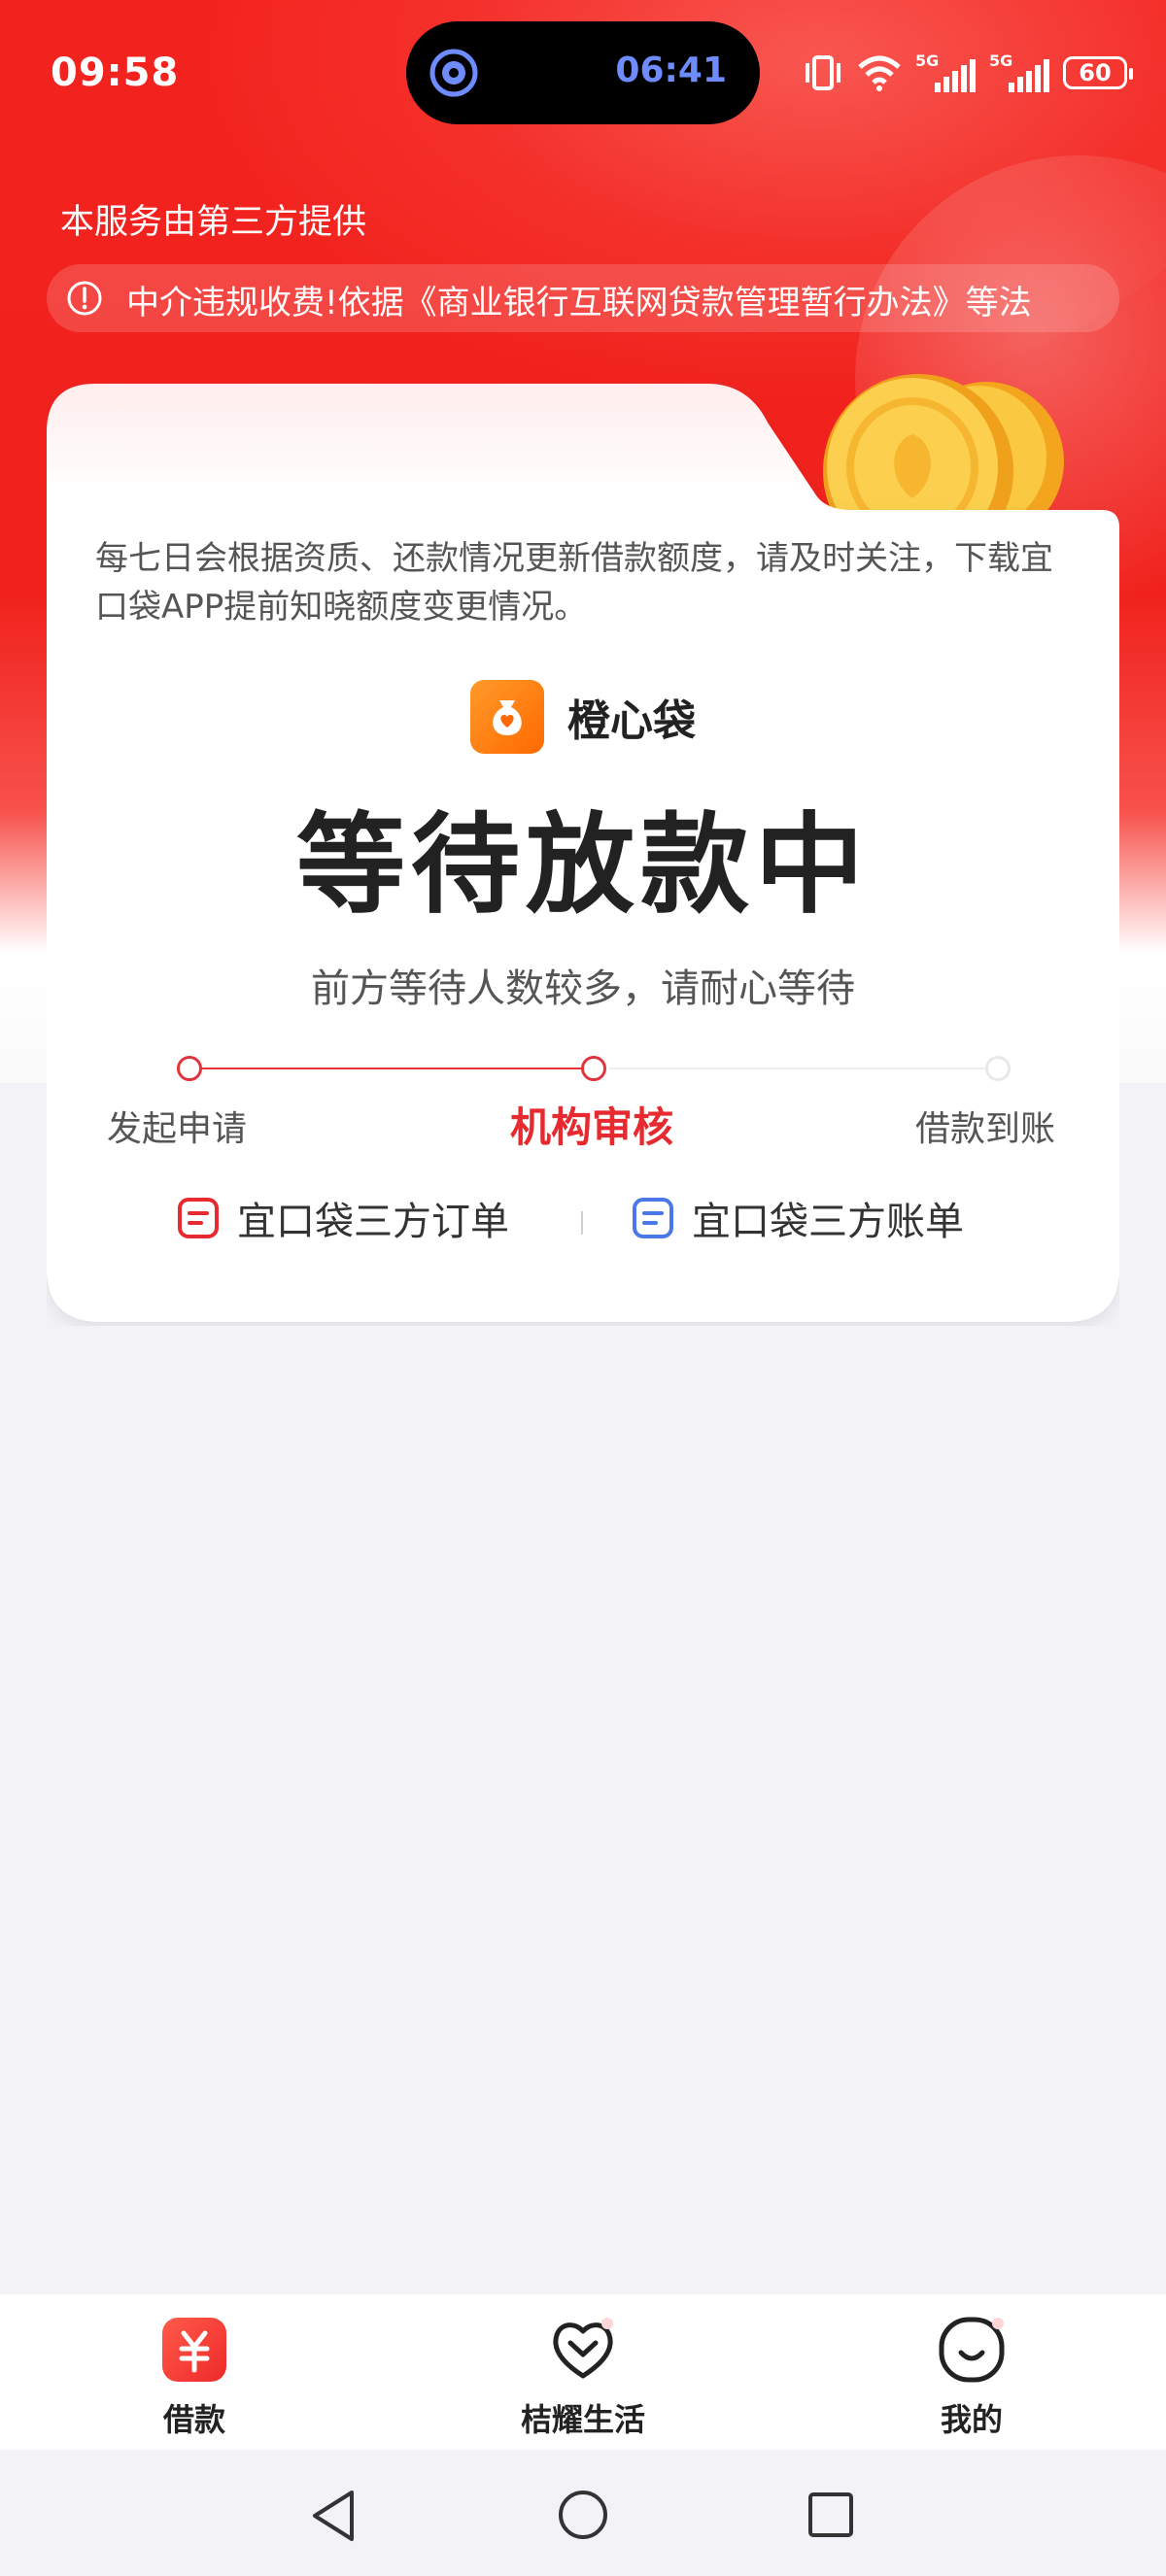 Image resolution: width=1166 pixels, height=2576 pixels. Describe the element at coordinates (1098, 72) in the screenshot. I see `battery-icon: 60` at that location.